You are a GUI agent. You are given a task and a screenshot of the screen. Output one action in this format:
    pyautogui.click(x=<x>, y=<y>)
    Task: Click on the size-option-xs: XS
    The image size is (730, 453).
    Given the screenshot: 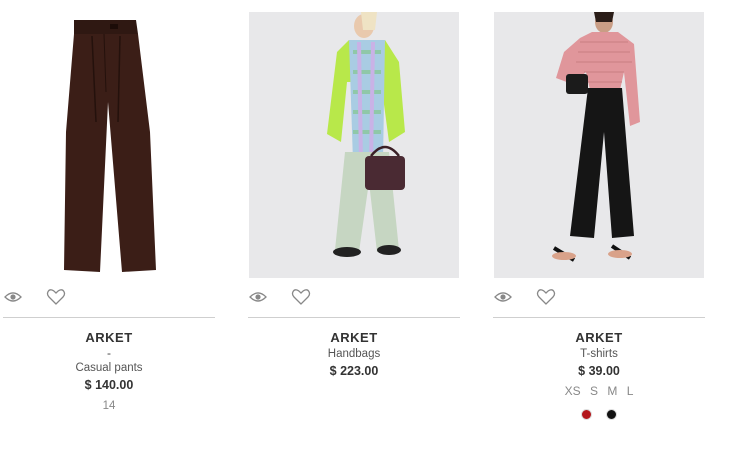 What is the action you would take?
    pyautogui.click(x=573, y=391)
    